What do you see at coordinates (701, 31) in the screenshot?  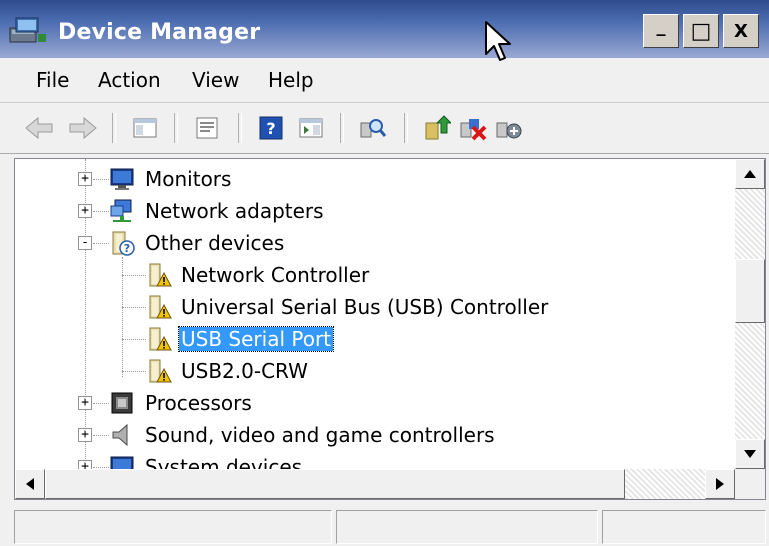 I see `maximize-button: □` at bounding box center [701, 31].